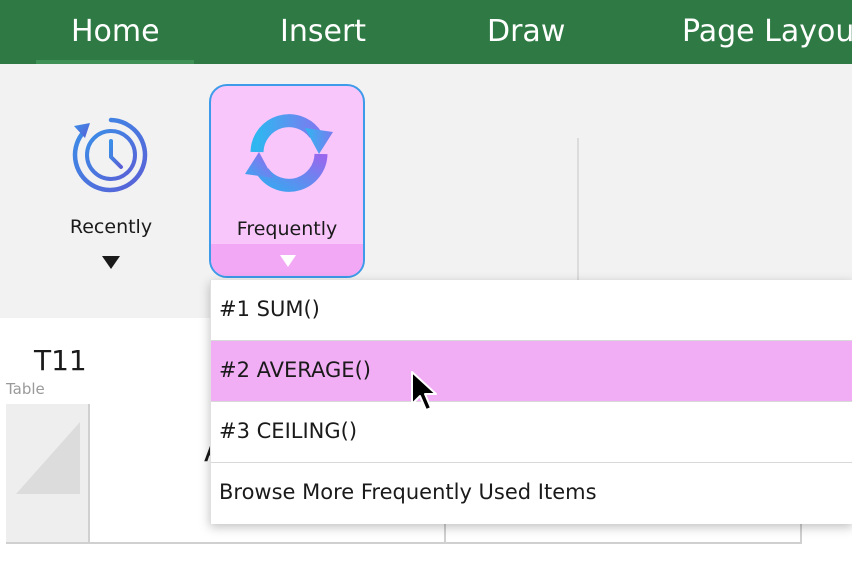 This screenshot has height=566, width=852. What do you see at coordinates (48, 458) in the screenshot?
I see `select-all-triangle-icon` at bounding box center [48, 458].